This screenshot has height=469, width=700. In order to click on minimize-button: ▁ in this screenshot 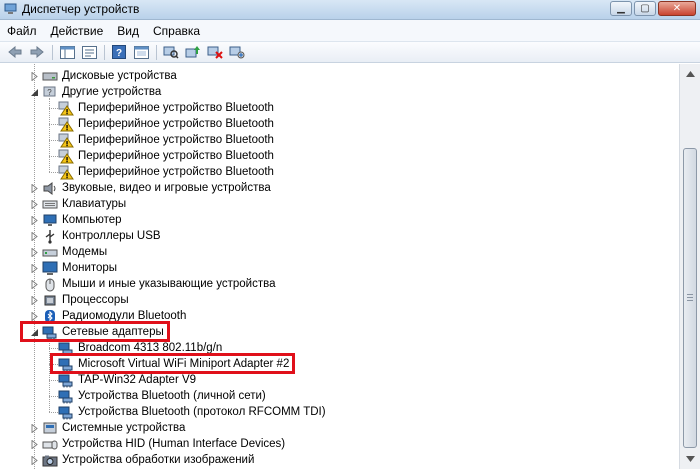, I will do `click(621, 8)`.